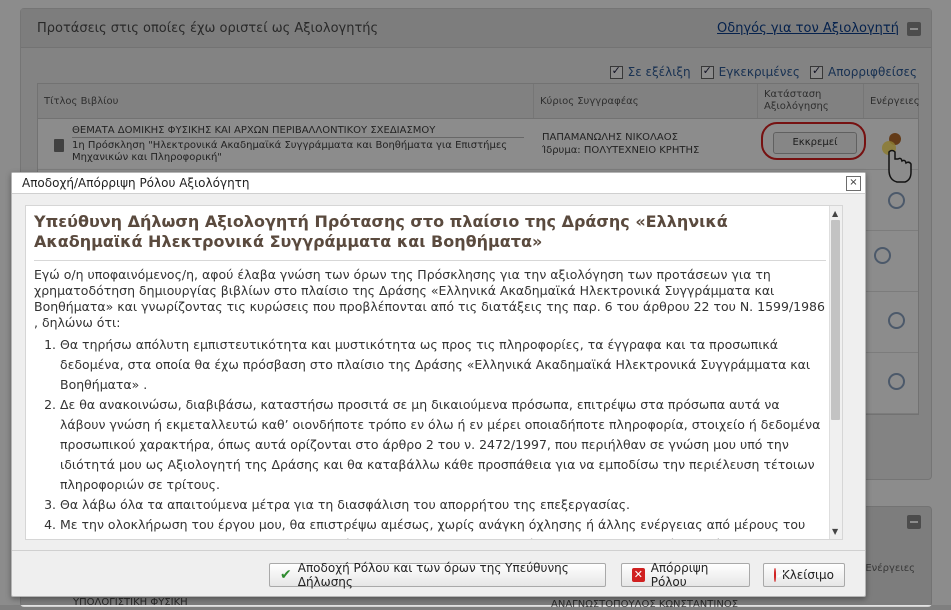  What do you see at coordinates (807, 575) in the screenshot?
I see `close-label: Κλείσιμο` at bounding box center [807, 575].